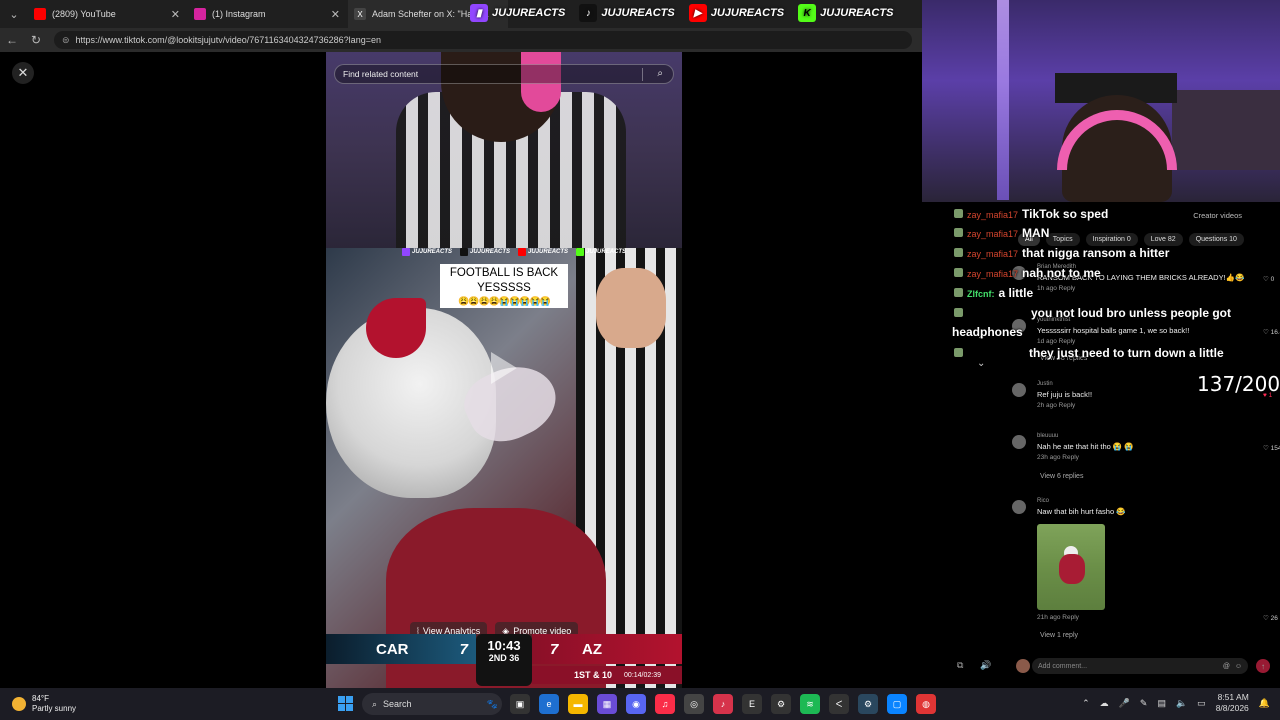 This screenshot has width=1280, height=720. Describe the element at coordinates (520, 704) in the screenshot. I see `task-view-icon: ▣` at that location.